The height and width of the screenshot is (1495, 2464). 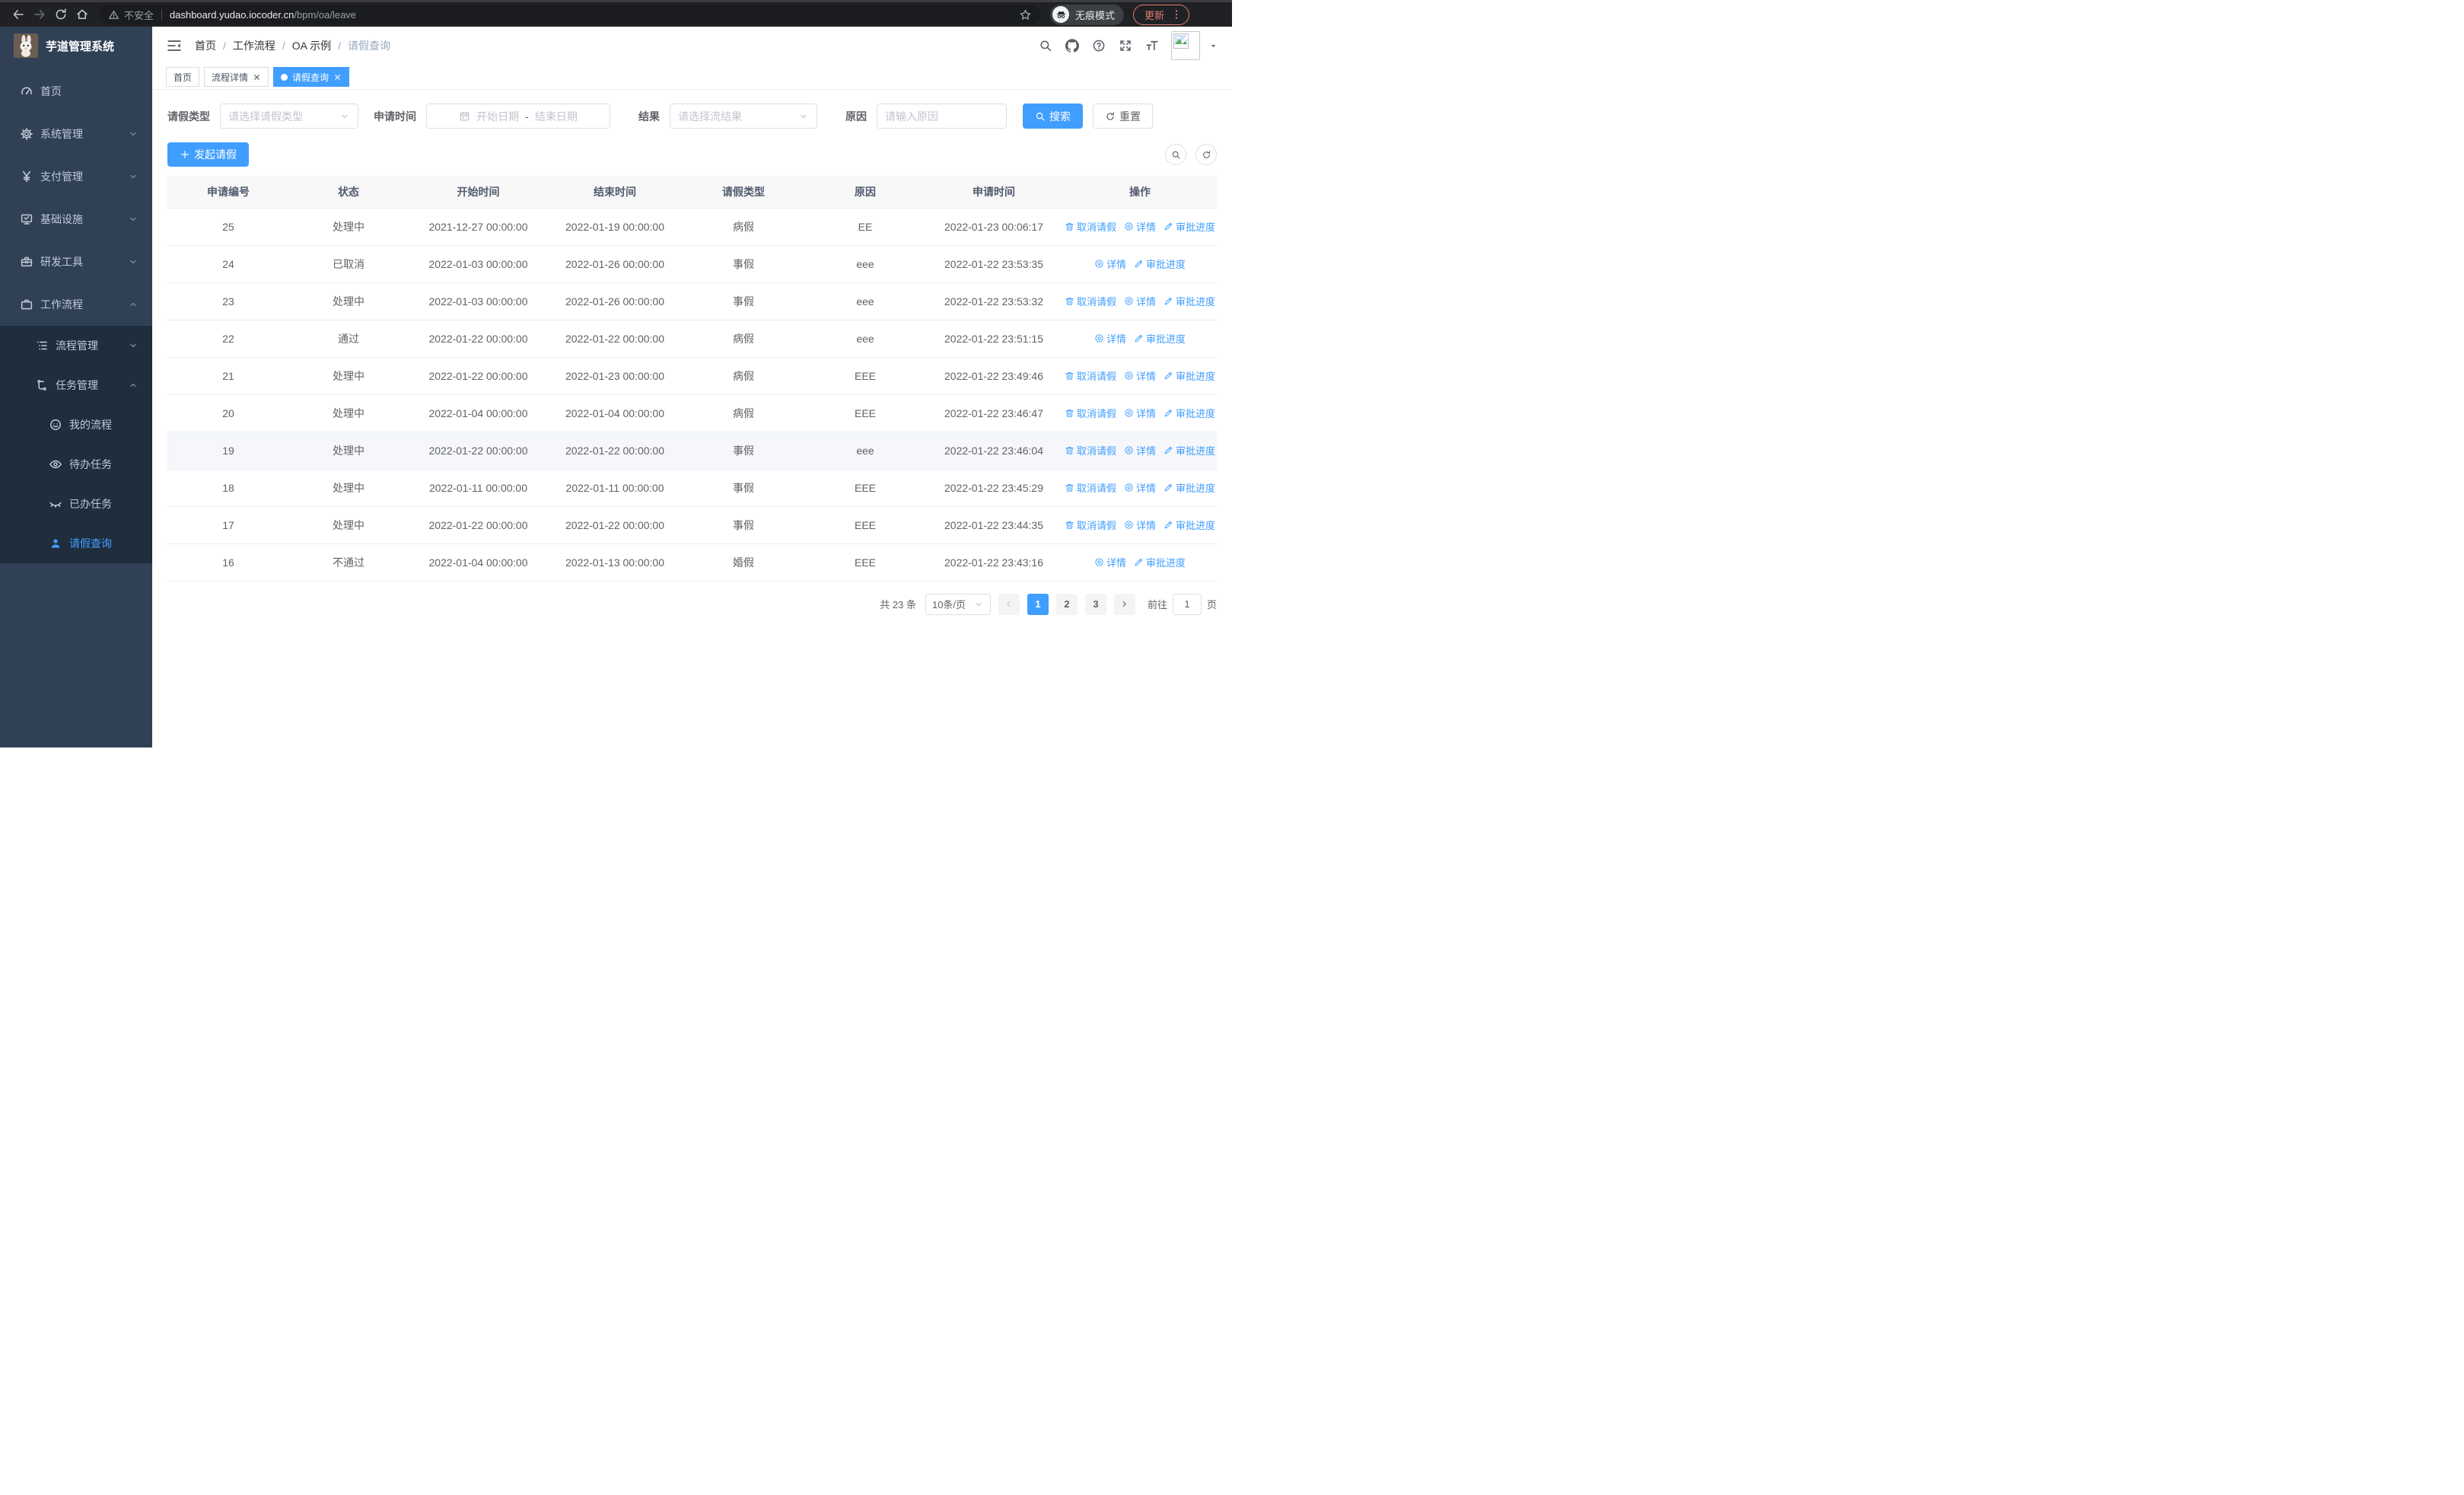 I want to click on user-avatar, so click(x=1185, y=46).